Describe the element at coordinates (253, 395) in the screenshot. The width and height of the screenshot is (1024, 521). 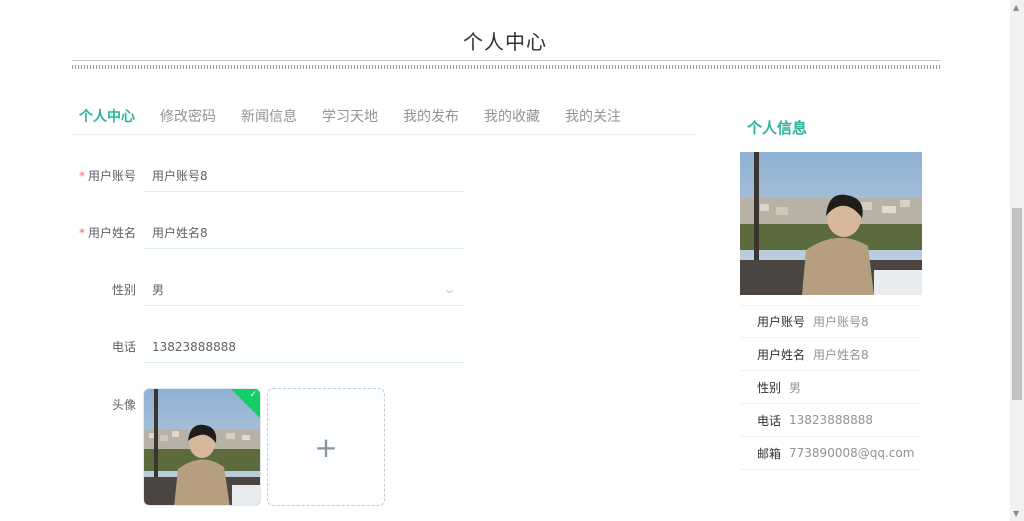
I see `check-icon: ✓` at that location.